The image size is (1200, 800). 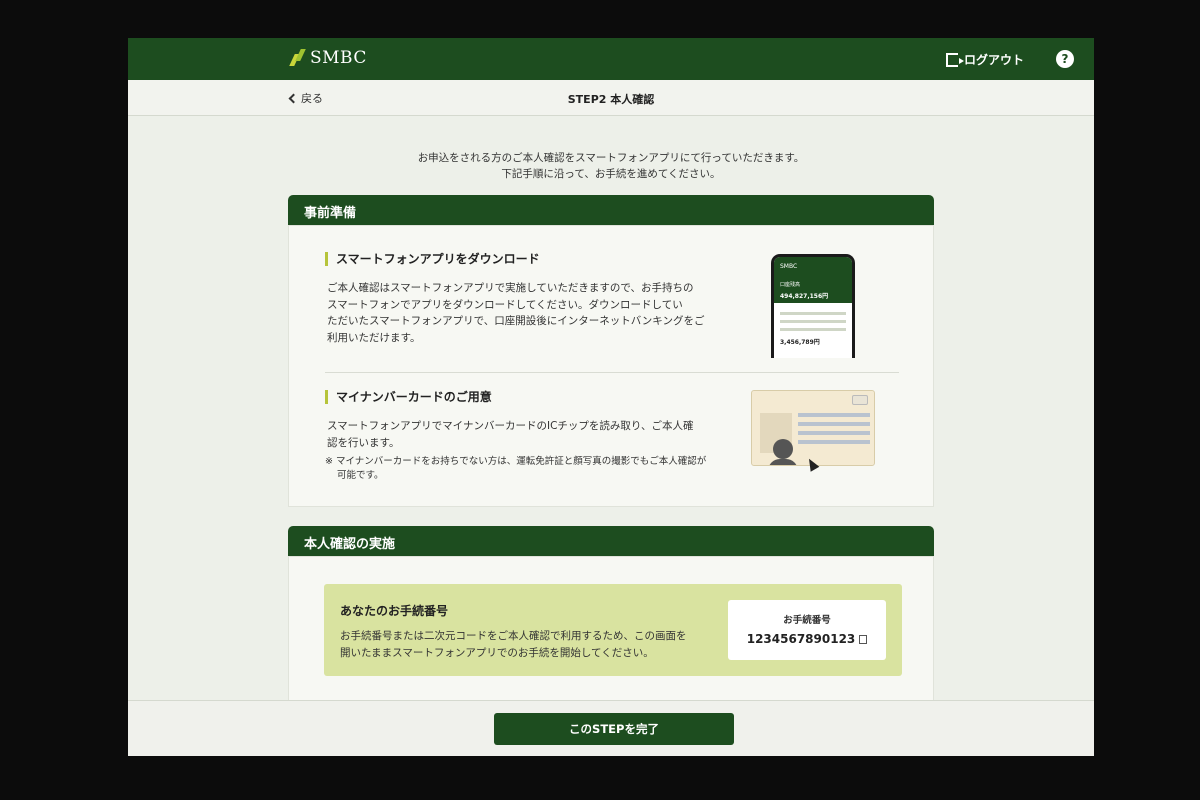 What do you see at coordinates (789, 266) in the screenshot?
I see `phone-logo: SMBC` at bounding box center [789, 266].